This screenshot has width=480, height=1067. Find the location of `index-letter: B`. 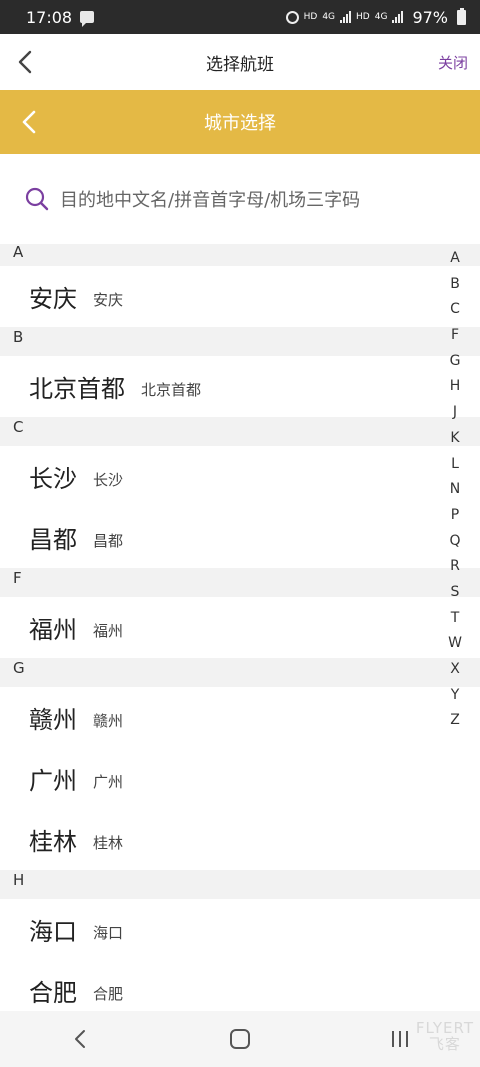

index-letter: B is located at coordinates (455, 285).